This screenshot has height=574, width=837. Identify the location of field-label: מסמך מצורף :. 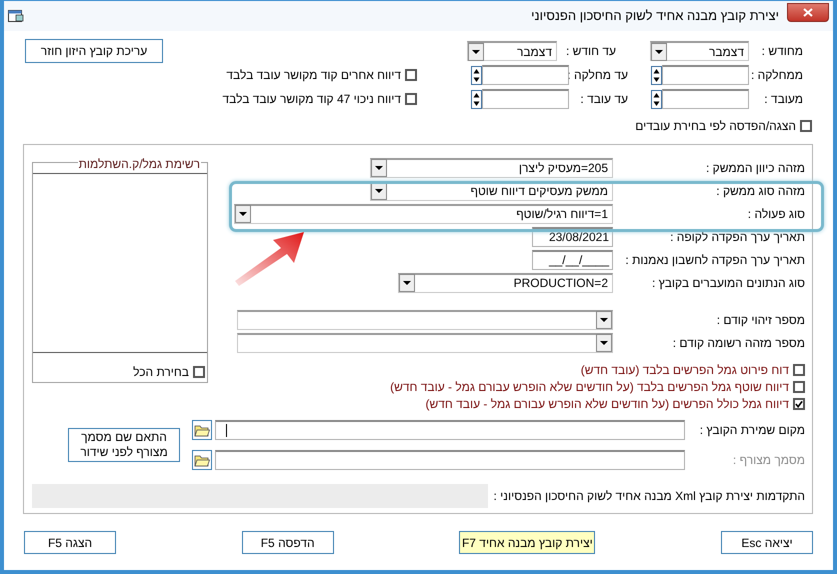
(768, 460).